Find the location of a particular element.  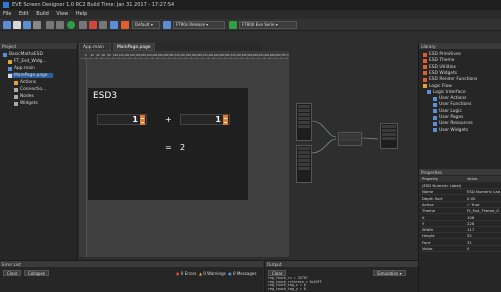

ruler-label: 580 is located at coordinates (249, 55).